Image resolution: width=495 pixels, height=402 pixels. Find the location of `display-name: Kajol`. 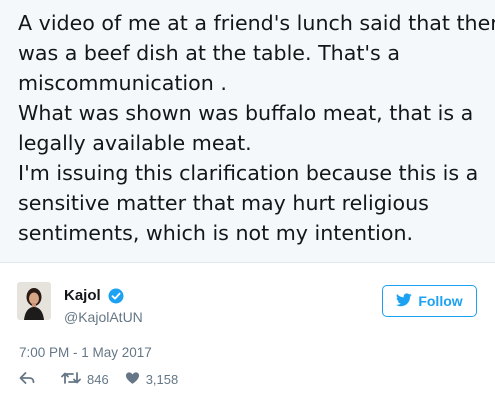

display-name: Kajol is located at coordinates (82, 295).